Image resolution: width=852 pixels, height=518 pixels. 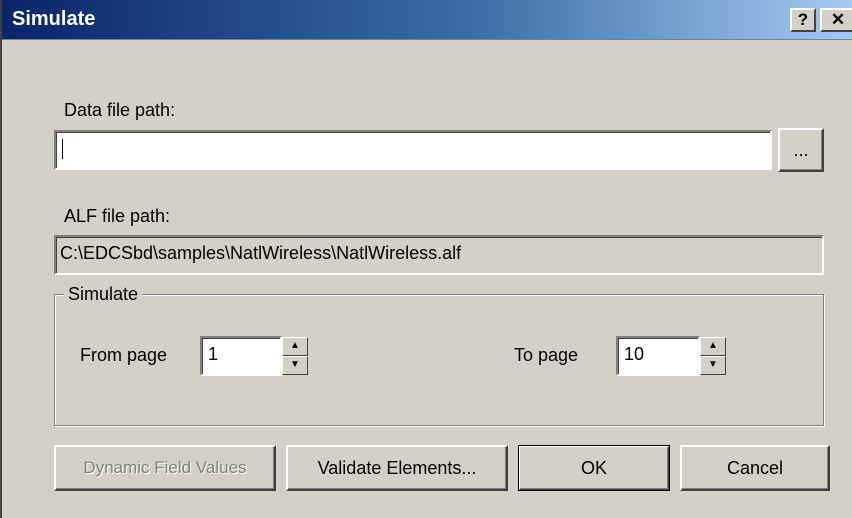 What do you see at coordinates (62, 149) in the screenshot?
I see `text-caret` at bounding box center [62, 149].